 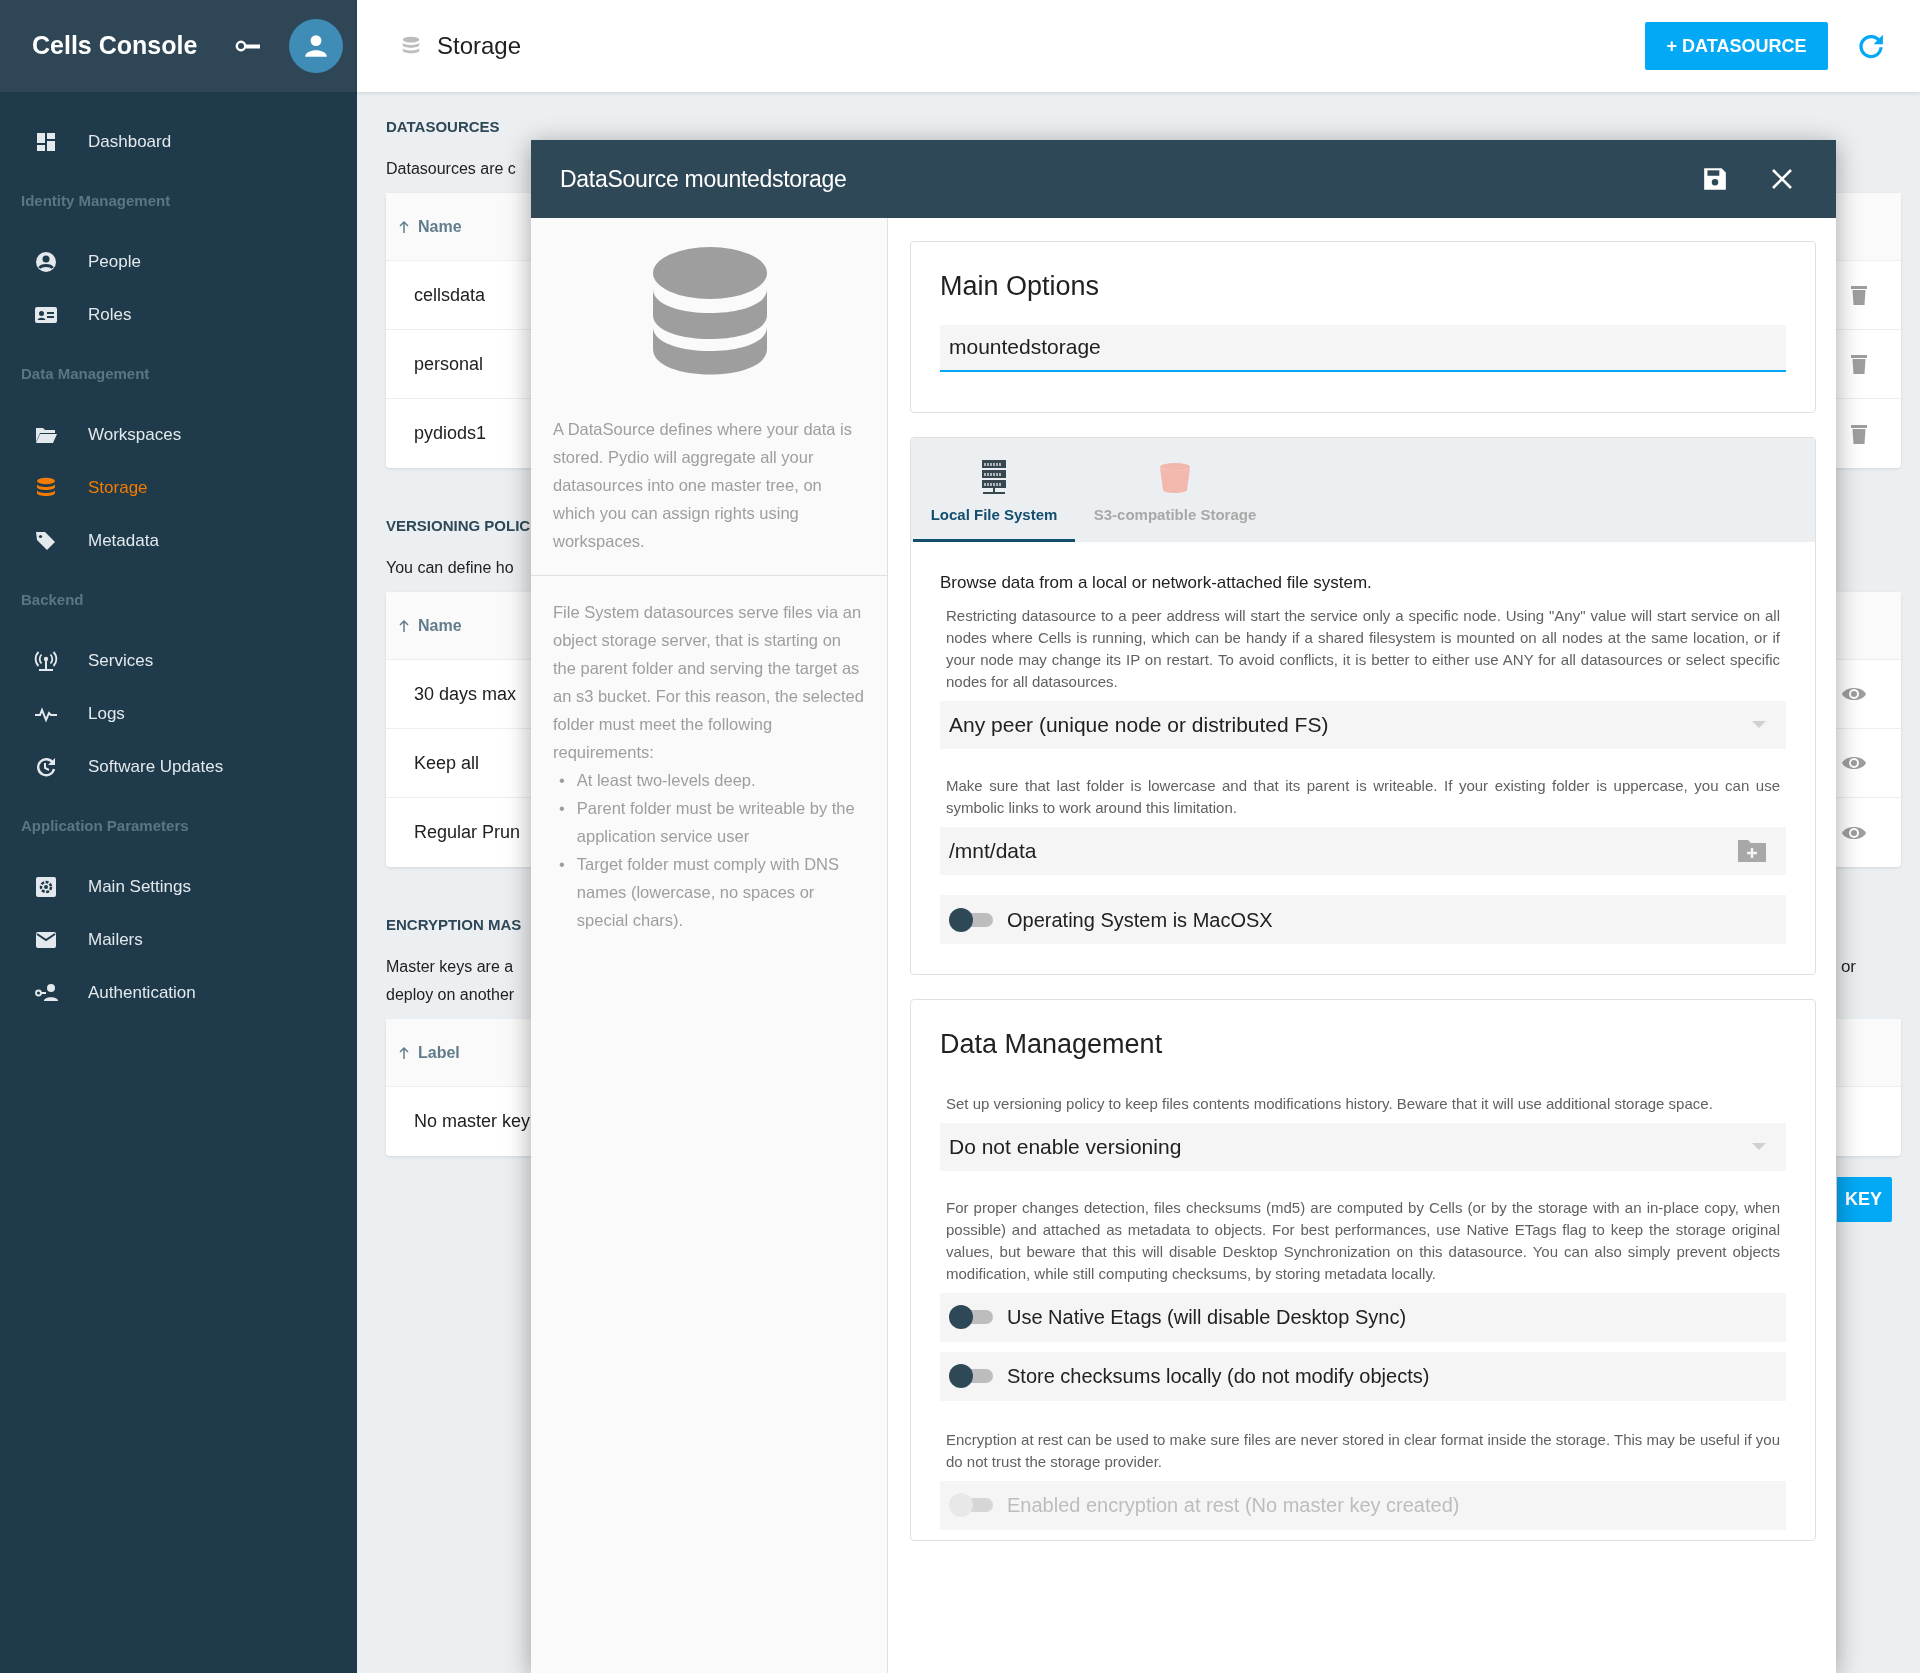 What do you see at coordinates (178, 314) in the screenshot?
I see `sidebar-item: Roles` at bounding box center [178, 314].